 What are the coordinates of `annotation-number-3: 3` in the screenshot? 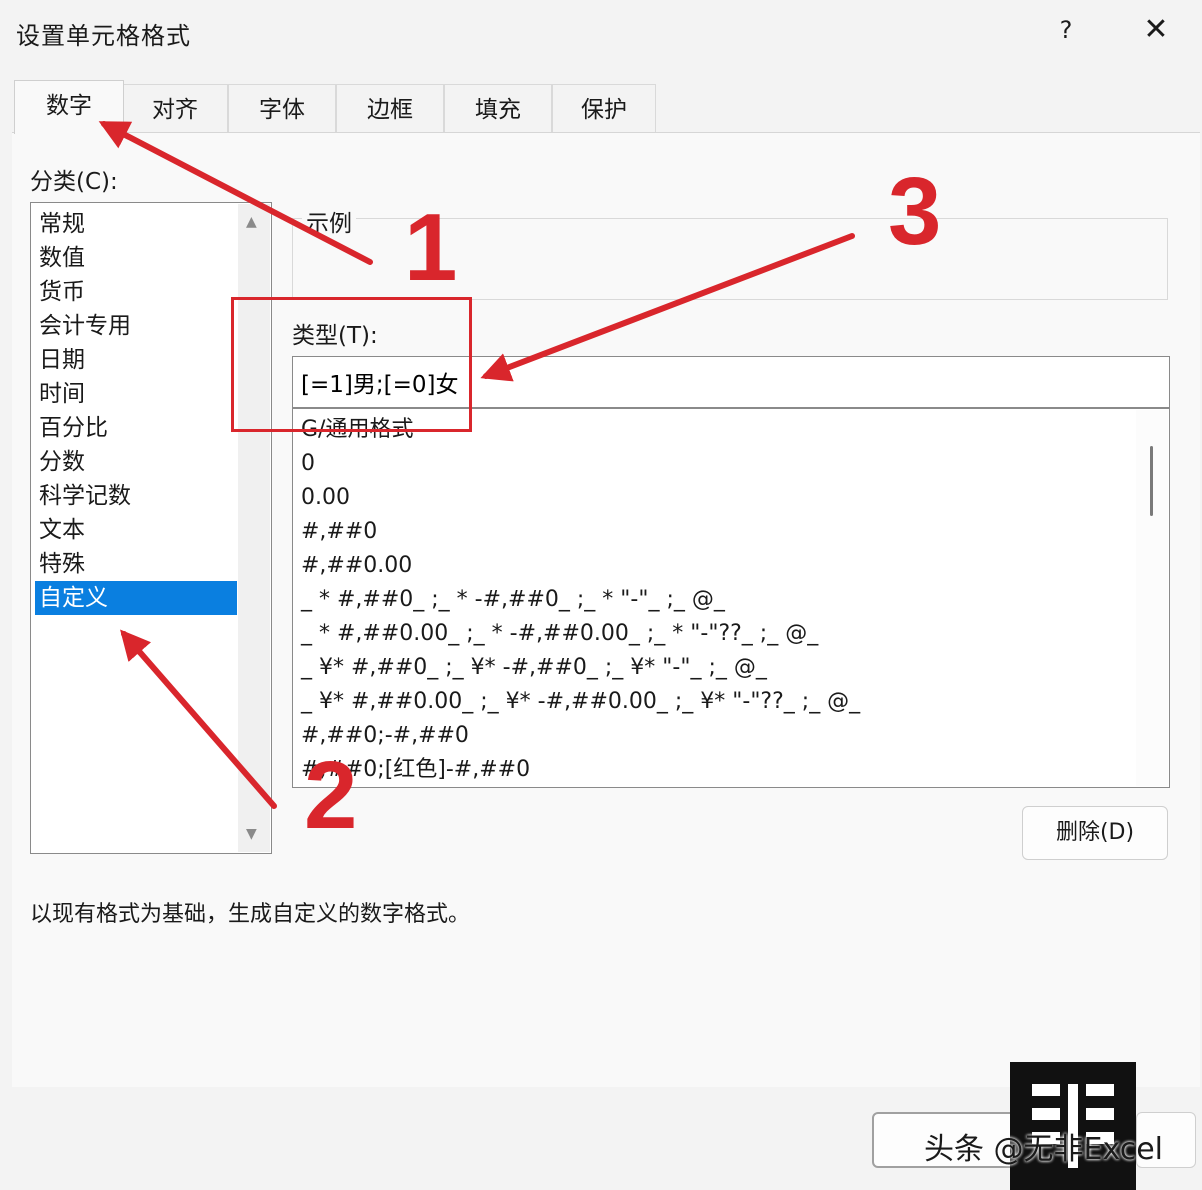 It's located at (915, 211).